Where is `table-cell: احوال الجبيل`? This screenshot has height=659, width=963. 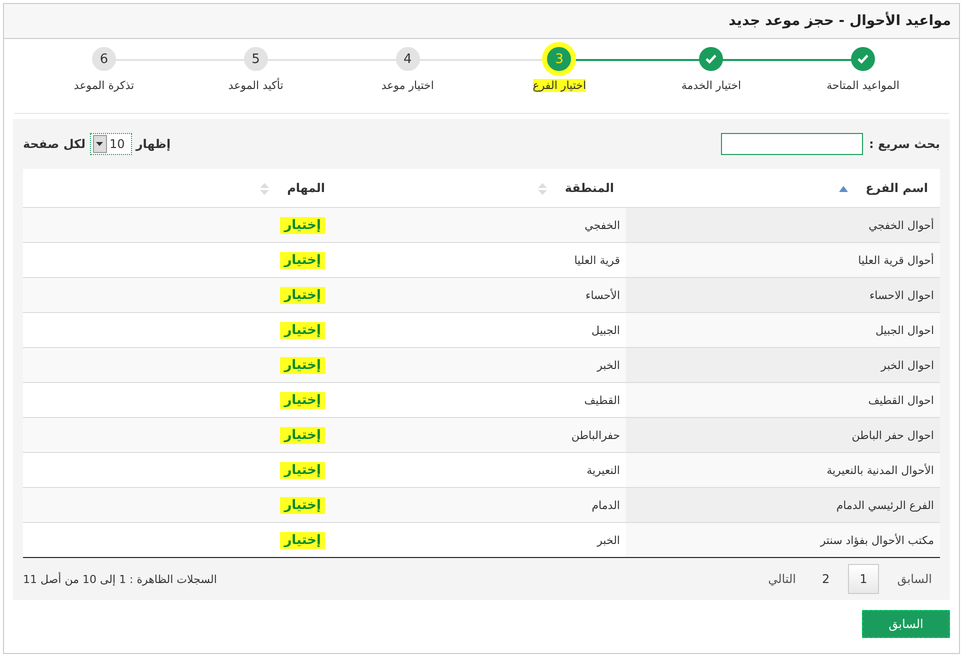
table-cell: احوال الجبيل is located at coordinates (783, 330).